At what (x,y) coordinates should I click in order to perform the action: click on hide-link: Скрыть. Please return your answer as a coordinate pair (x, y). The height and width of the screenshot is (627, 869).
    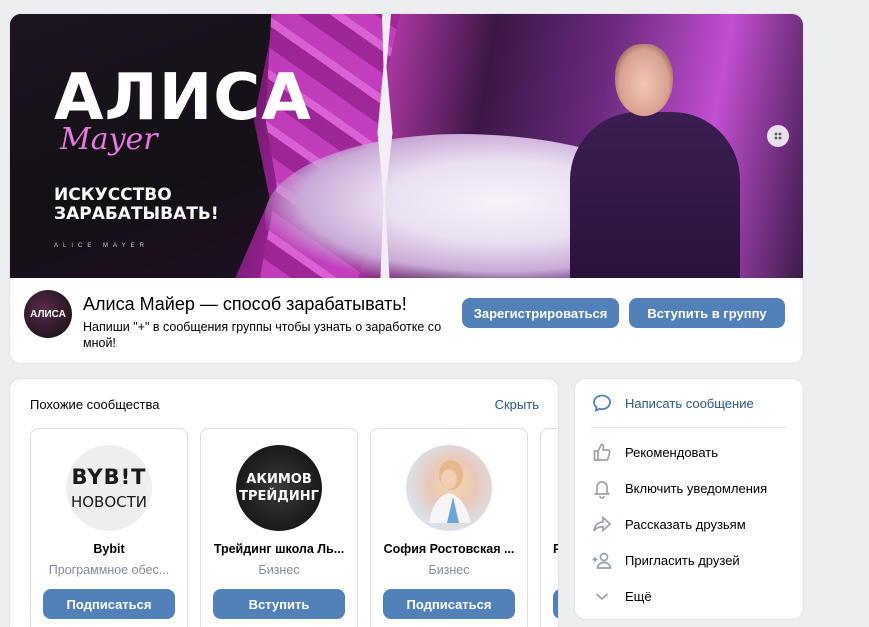
    Looking at the image, I should click on (517, 404).